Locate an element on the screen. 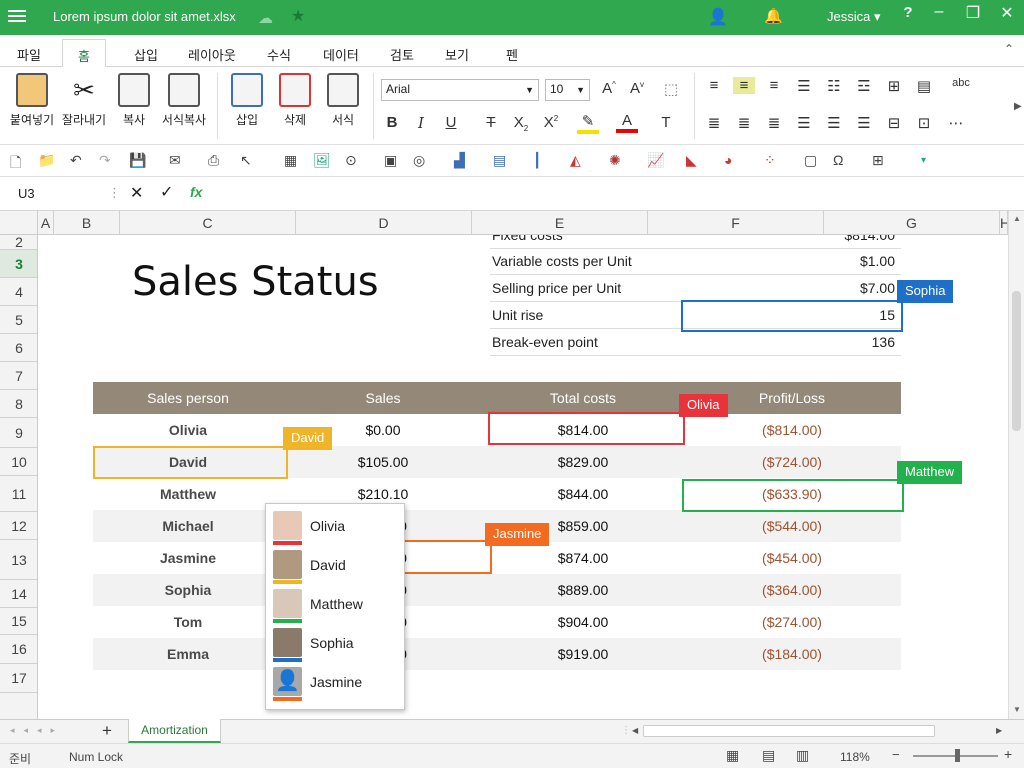 This screenshot has width=1024, height=768. spell-check-icon: abc is located at coordinates (961, 83).